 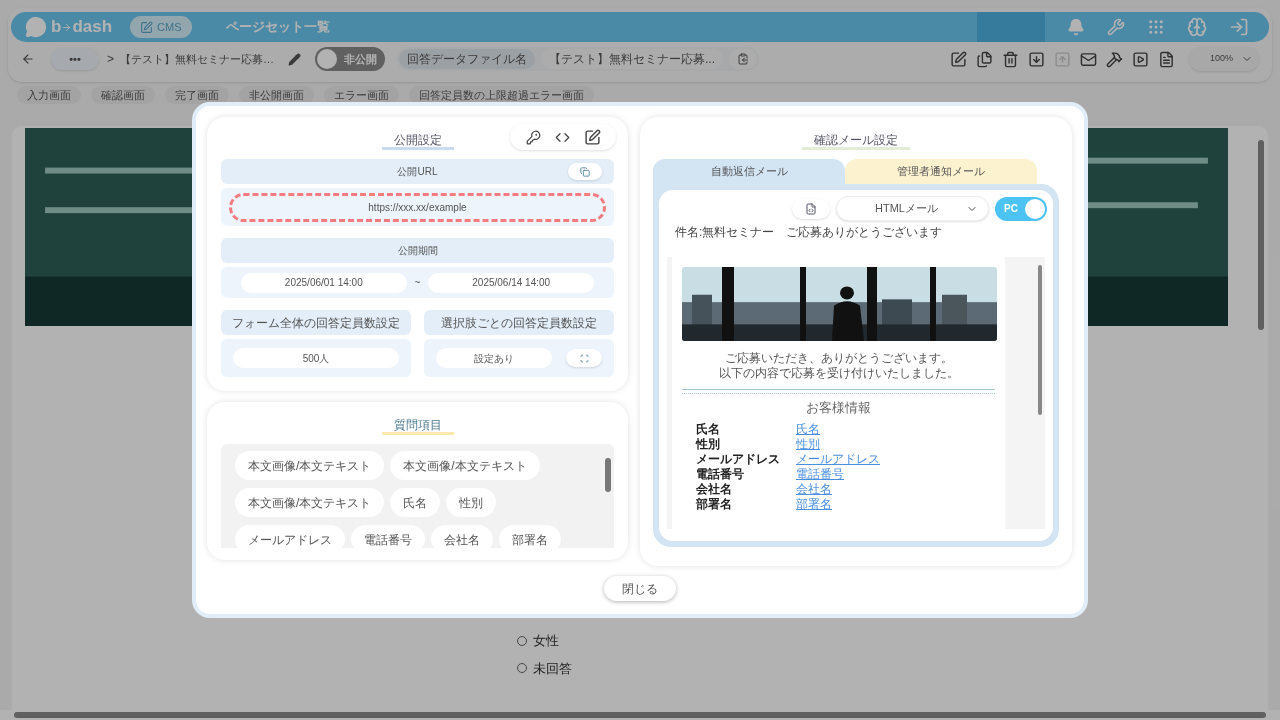 What do you see at coordinates (36, 27) in the screenshot?
I see `logo-icon` at bounding box center [36, 27].